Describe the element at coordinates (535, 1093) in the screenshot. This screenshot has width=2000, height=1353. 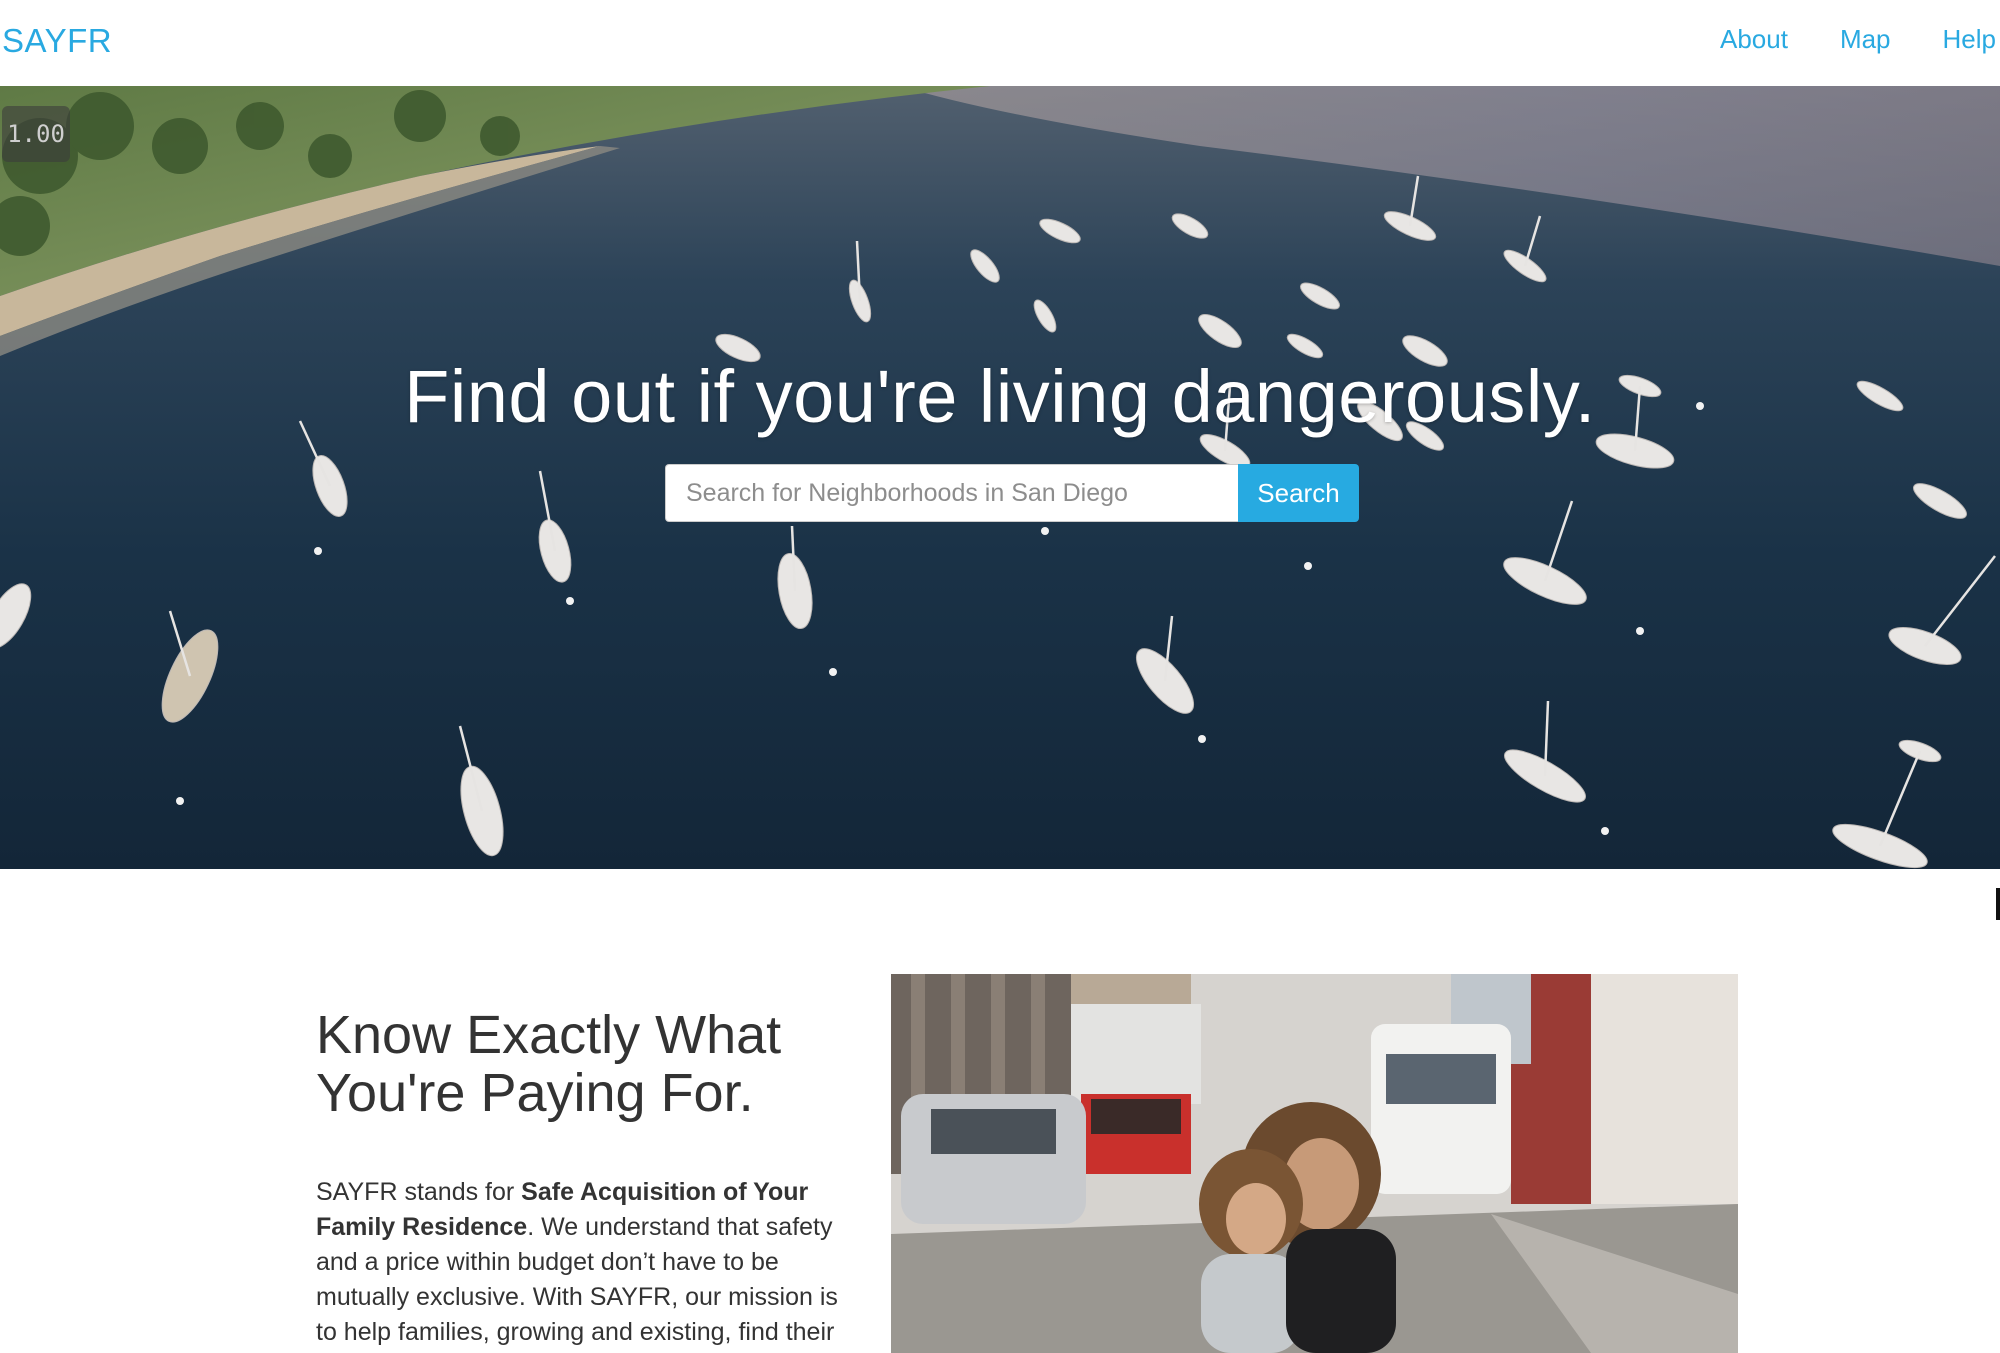
I see `feature-heading-line-2: You're Paying For.` at that location.